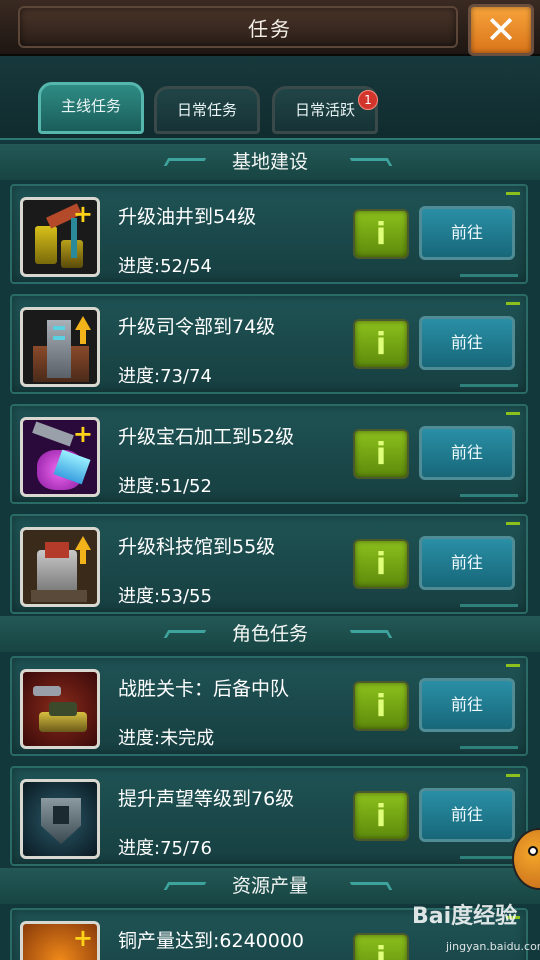  I want to click on tab-daily-quests: 日常任务, so click(207, 110).